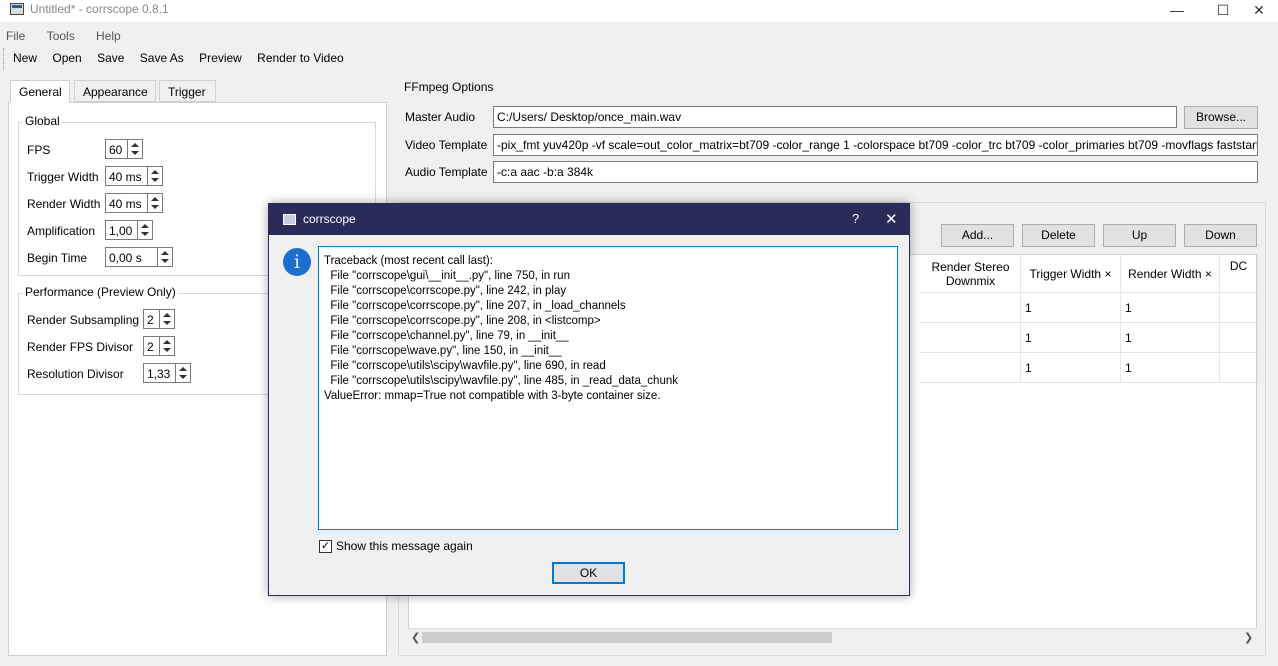 This screenshot has height=666, width=1278. What do you see at coordinates (297, 262) in the screenshot?
I see `info-icon: i` at bounding box center [297, 262].